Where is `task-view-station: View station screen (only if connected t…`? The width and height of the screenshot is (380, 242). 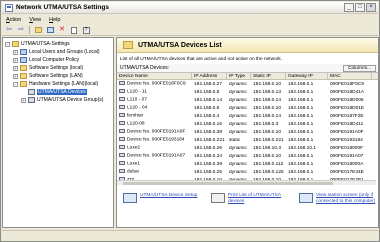 task-view-station: View station screen (only if connected t… is located at coordinates (338, 210).